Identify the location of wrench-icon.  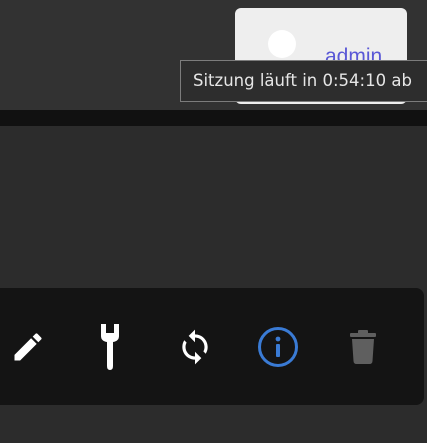
(110, 346).